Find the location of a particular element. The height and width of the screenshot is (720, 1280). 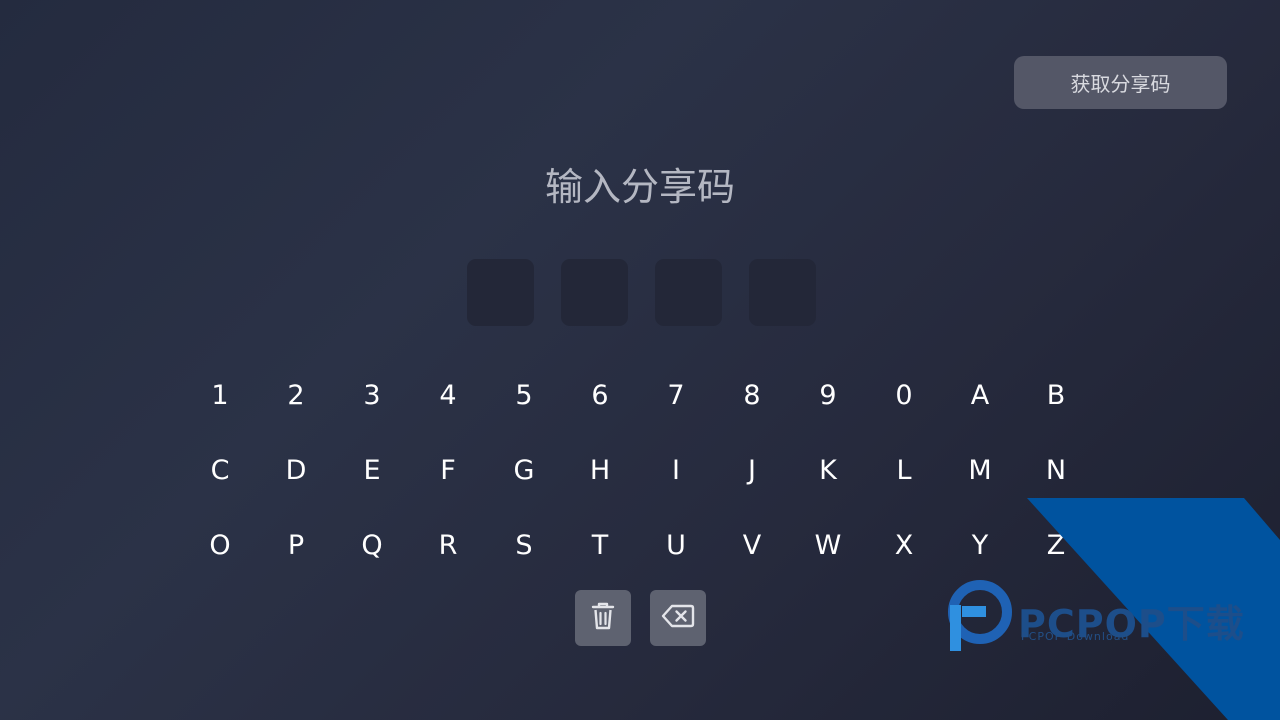

clear-button is located at coordinates (603, 618).